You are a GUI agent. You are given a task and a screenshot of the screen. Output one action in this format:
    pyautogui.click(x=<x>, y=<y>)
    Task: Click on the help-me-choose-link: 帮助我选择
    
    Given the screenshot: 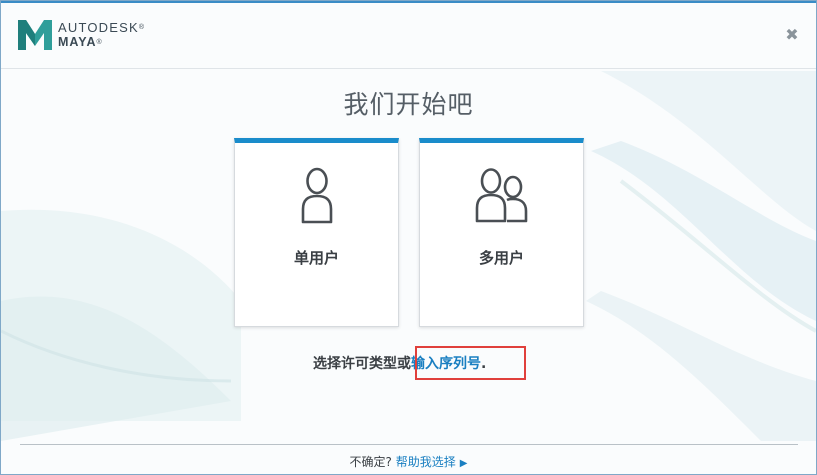 What is the action you would take?
    pyautogui.click(x=426, y=462)
    